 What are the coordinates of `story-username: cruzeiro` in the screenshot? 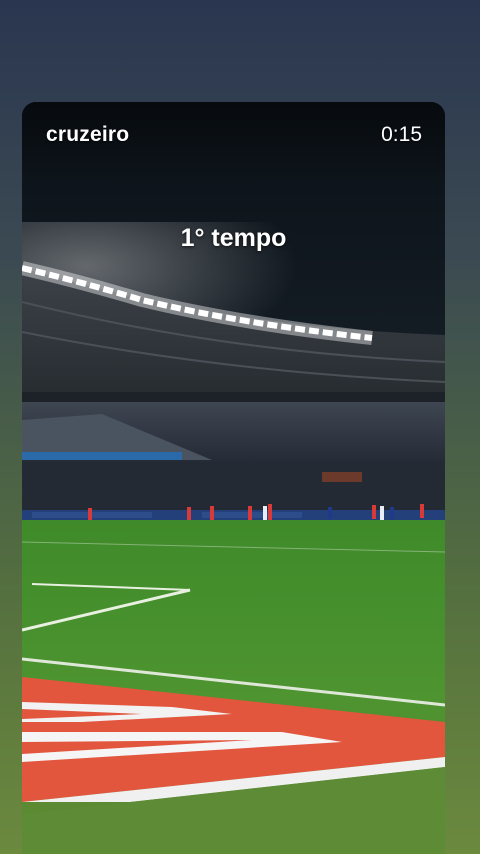 It's located at (87, 135).